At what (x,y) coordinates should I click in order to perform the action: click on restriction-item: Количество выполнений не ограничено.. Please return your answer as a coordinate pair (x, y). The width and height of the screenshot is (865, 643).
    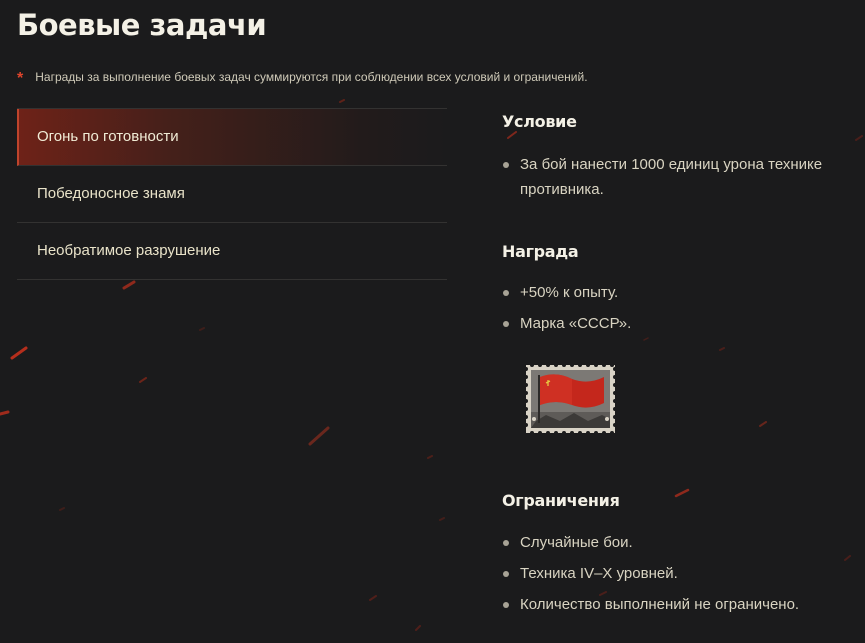
    Looking at the image, I should click on (650, 604).